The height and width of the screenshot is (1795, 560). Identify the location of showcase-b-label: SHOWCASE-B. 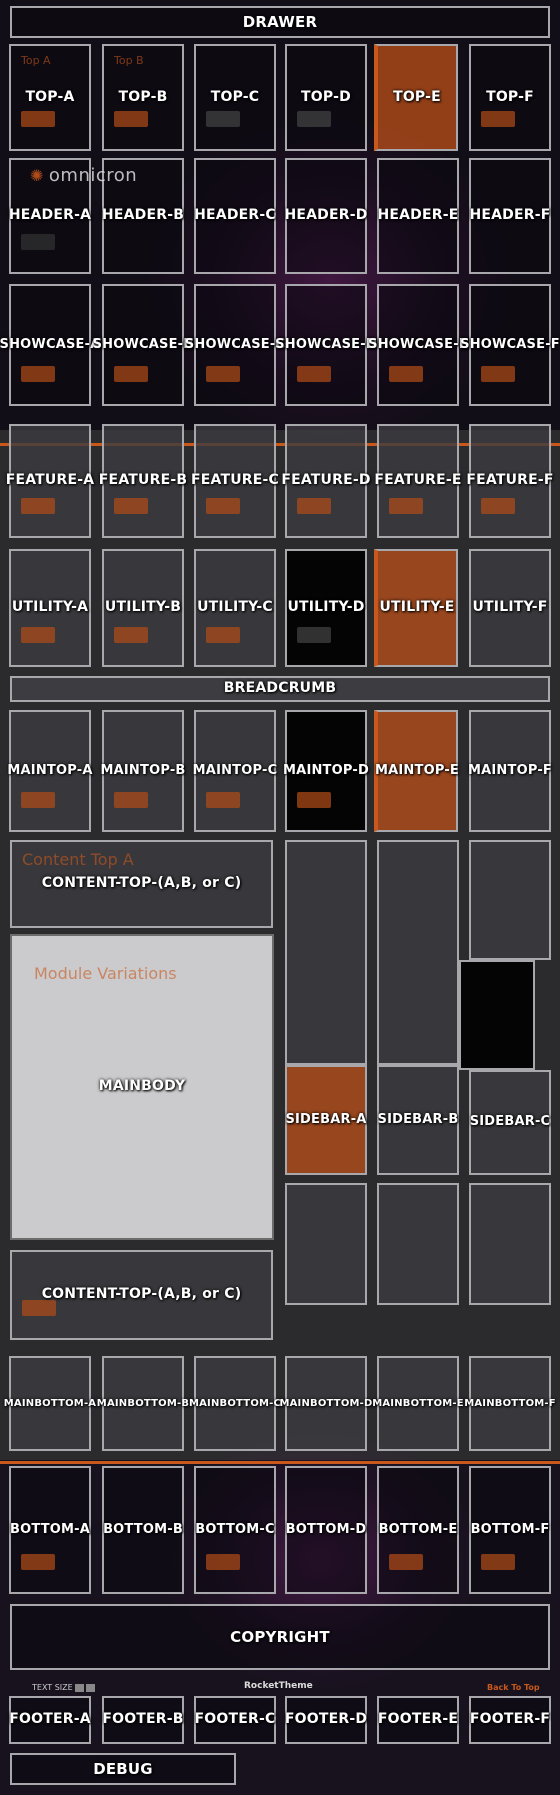
(143, 344).